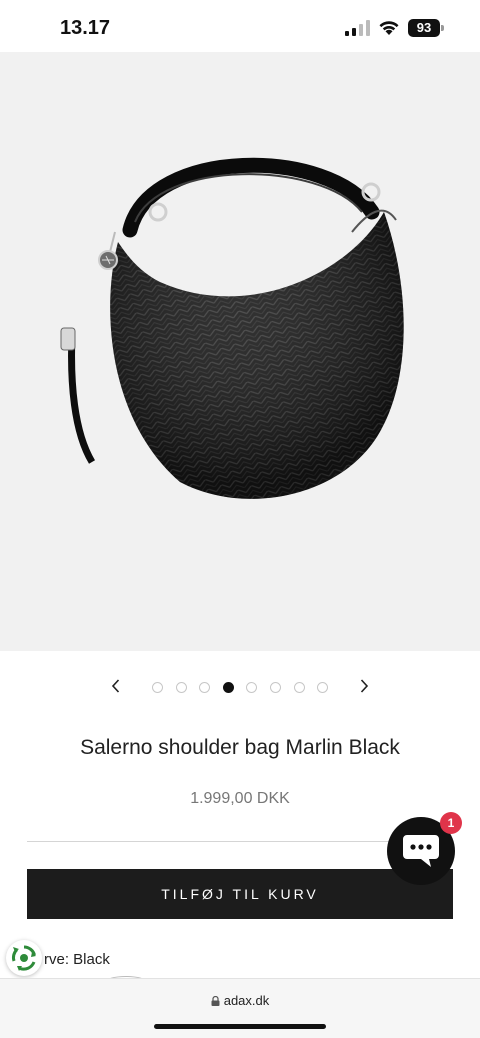 Image resolution: width=480 pixels, height=1038 pixels. Describe the element at coordinates (389, 28) in the screenshot. I see `wifi-icon` at that location.